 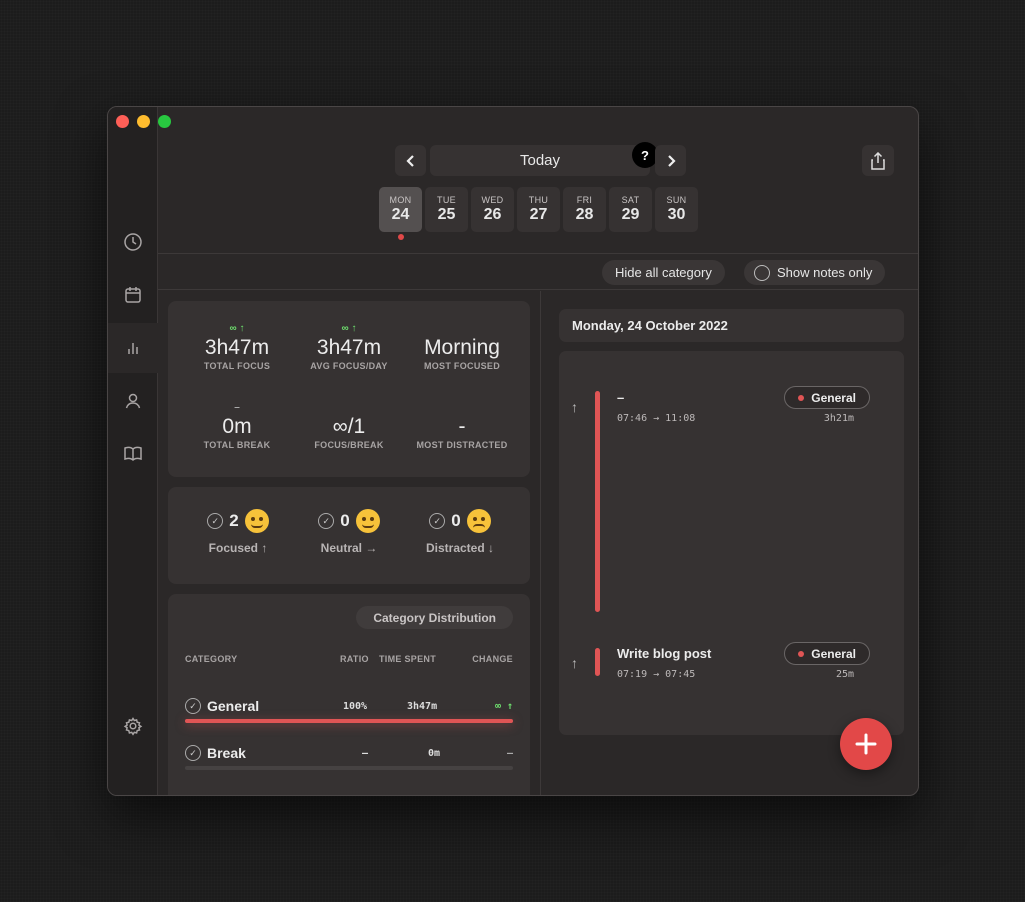 I want to click on day-thu: THU 27, so click(x=538, y=209).